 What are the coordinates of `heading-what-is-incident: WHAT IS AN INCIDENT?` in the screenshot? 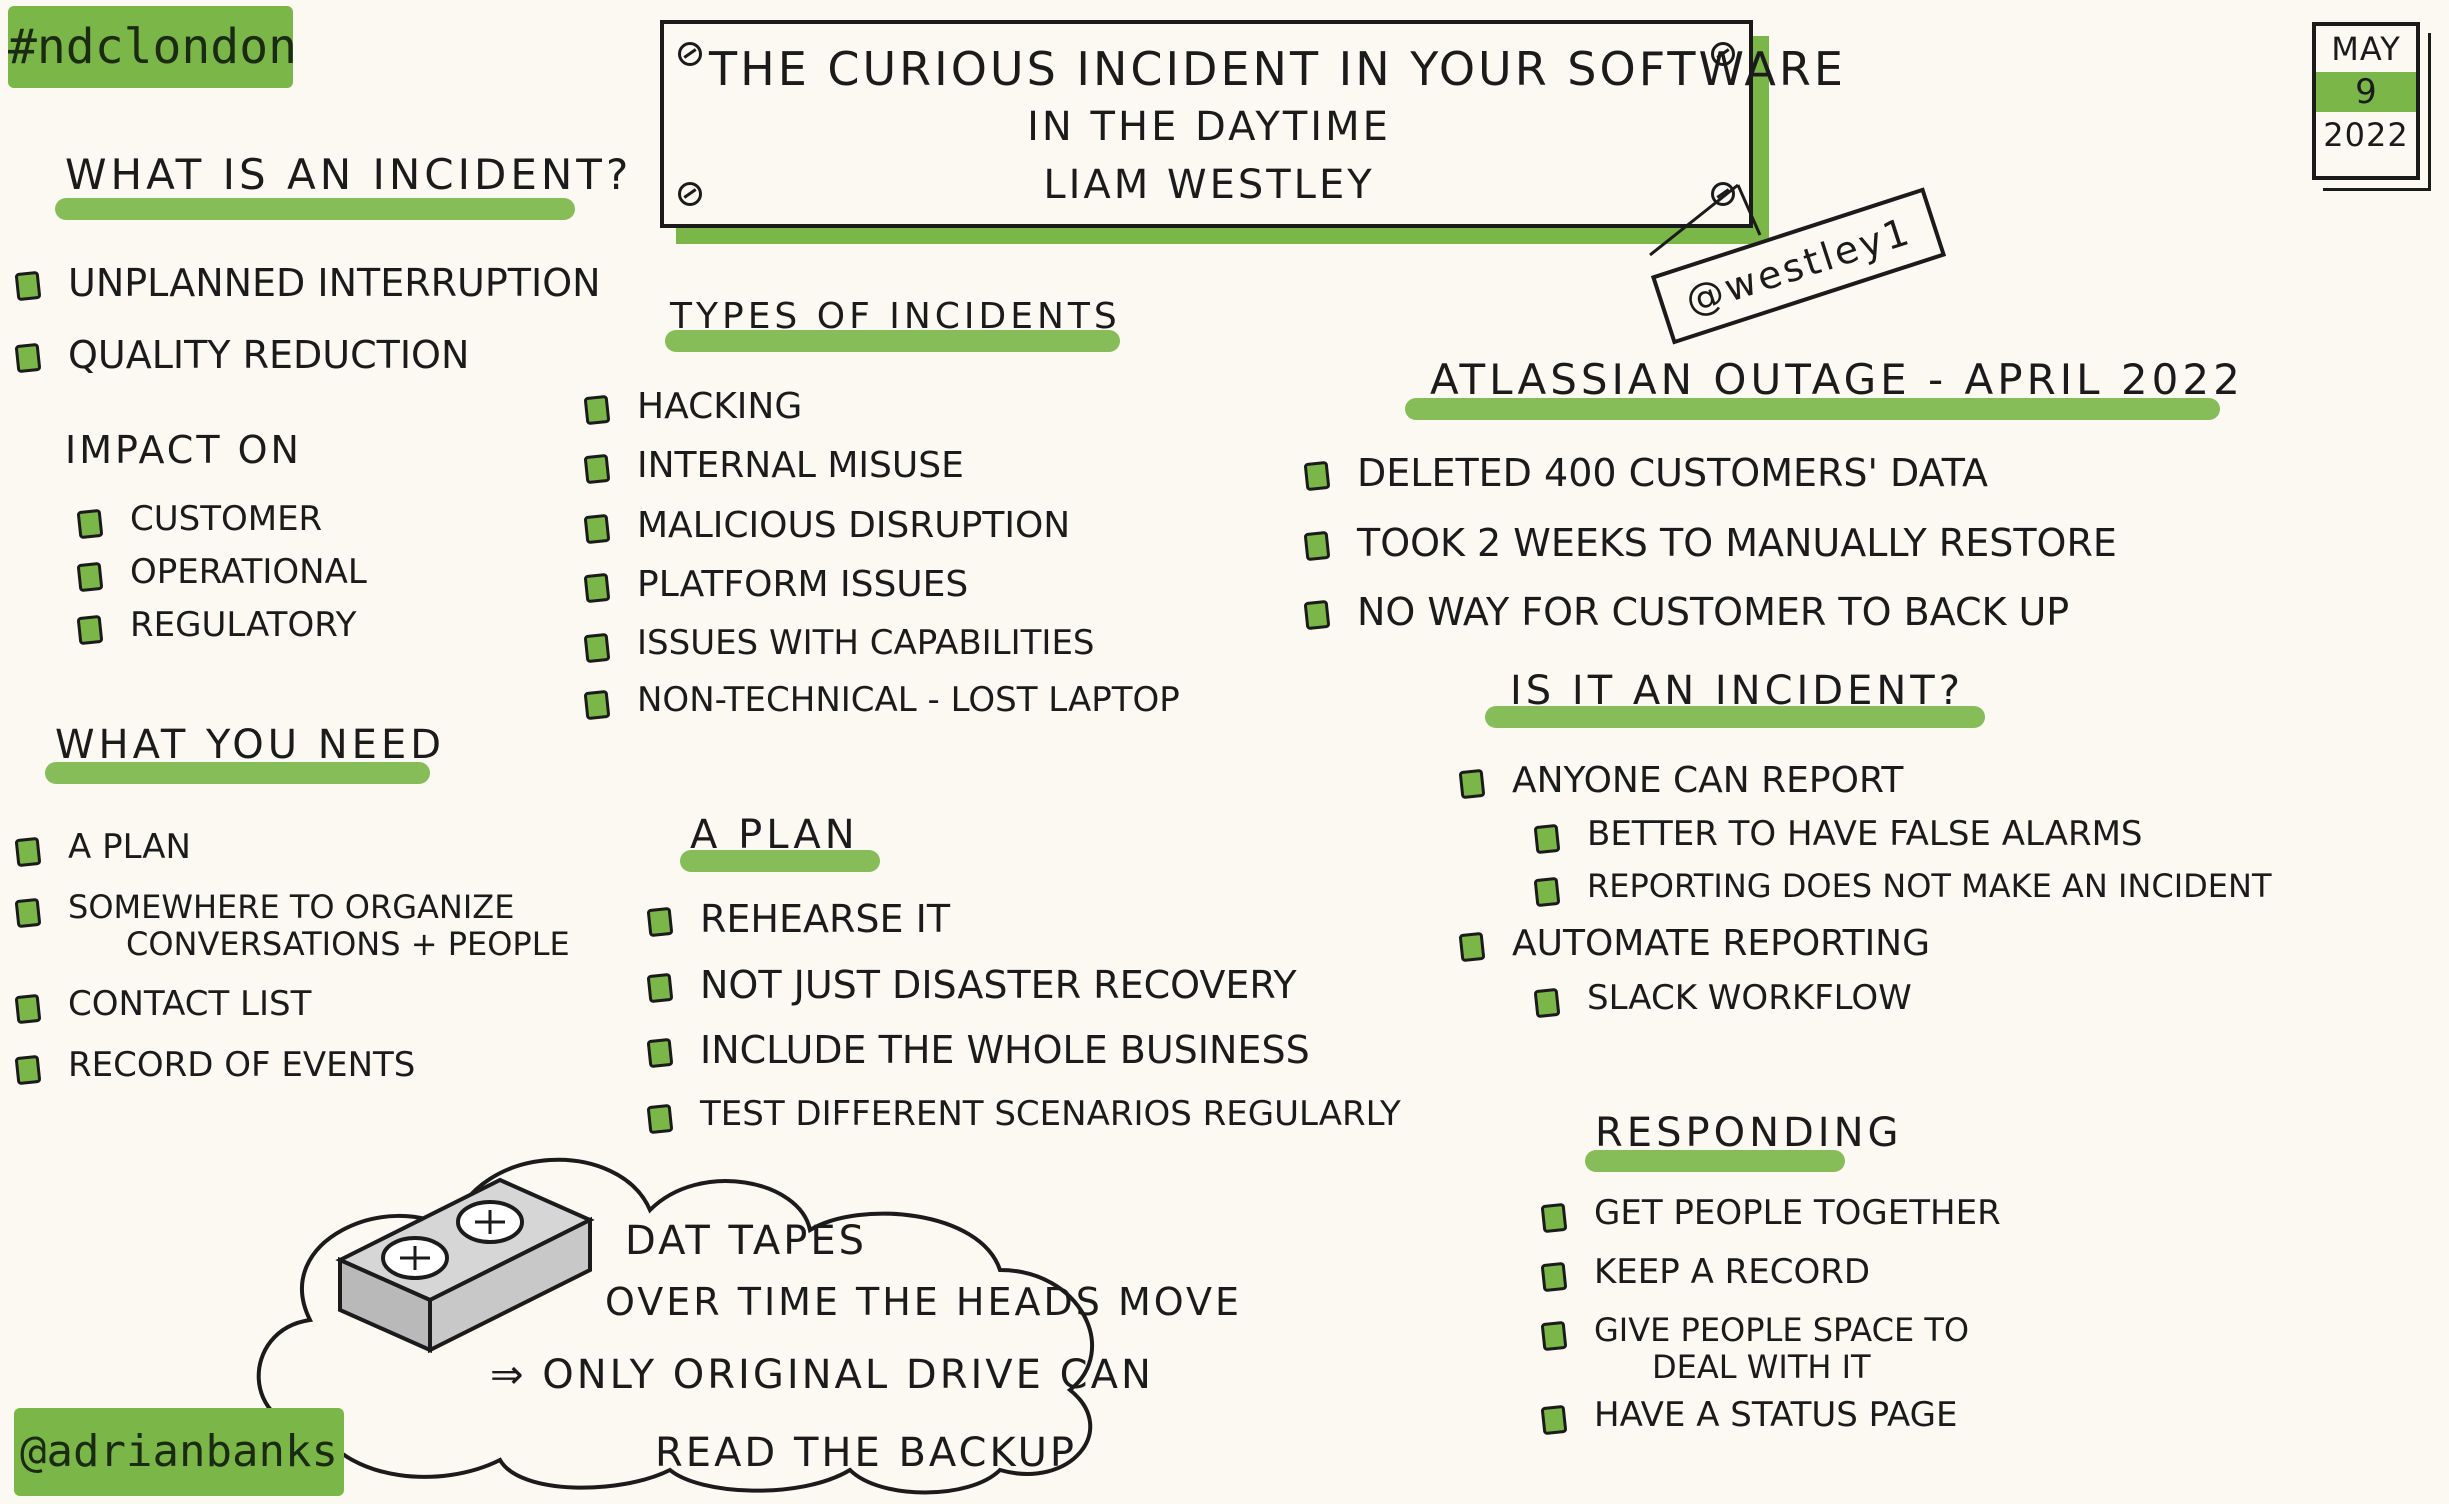 It's located at (349, 174).